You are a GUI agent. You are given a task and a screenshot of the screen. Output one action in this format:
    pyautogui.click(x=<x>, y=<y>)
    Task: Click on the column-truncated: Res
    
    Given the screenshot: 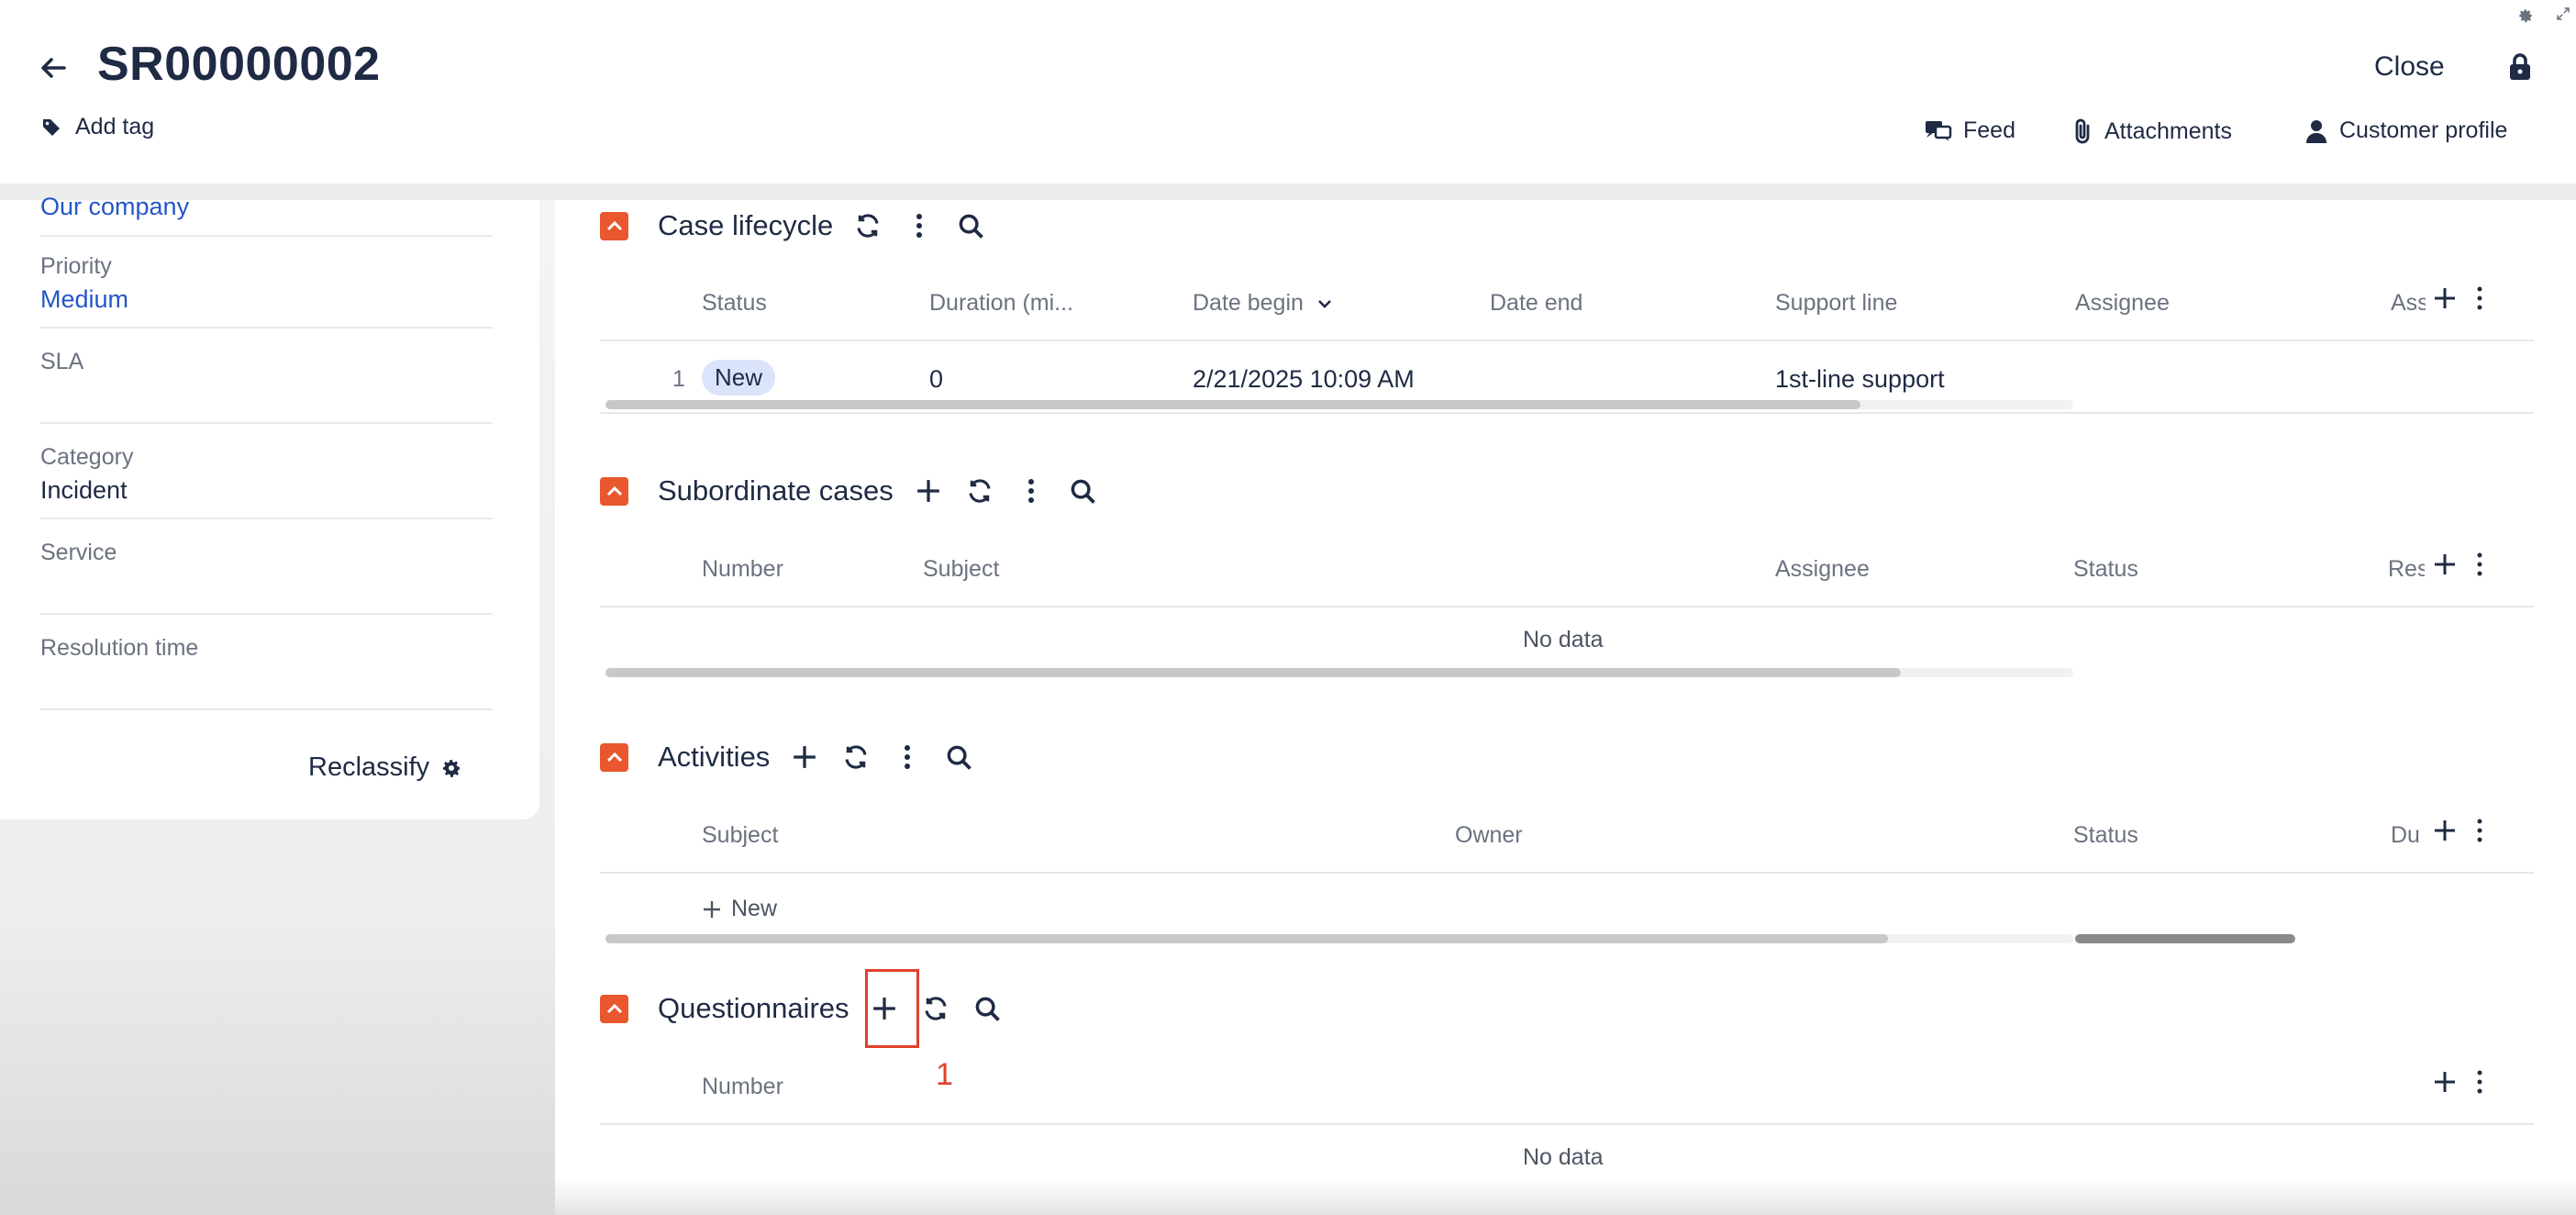 What is the action you would take?
    pyautogui.click(x=2406, y=569)
    